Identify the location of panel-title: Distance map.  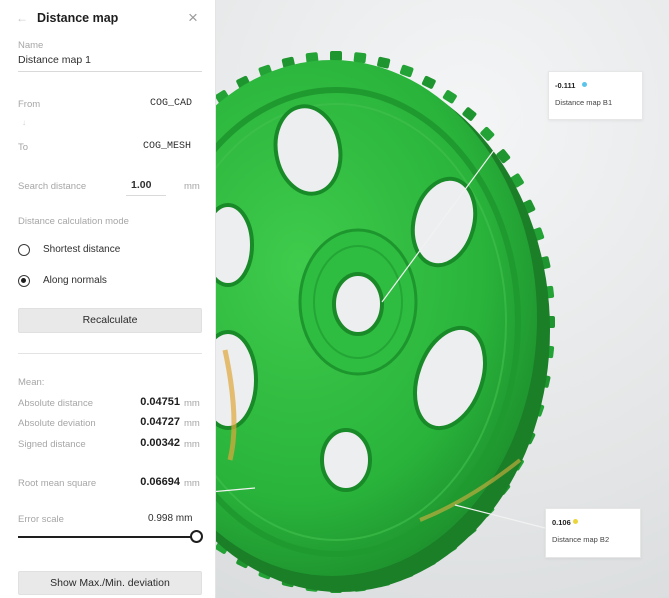
(78, 18).